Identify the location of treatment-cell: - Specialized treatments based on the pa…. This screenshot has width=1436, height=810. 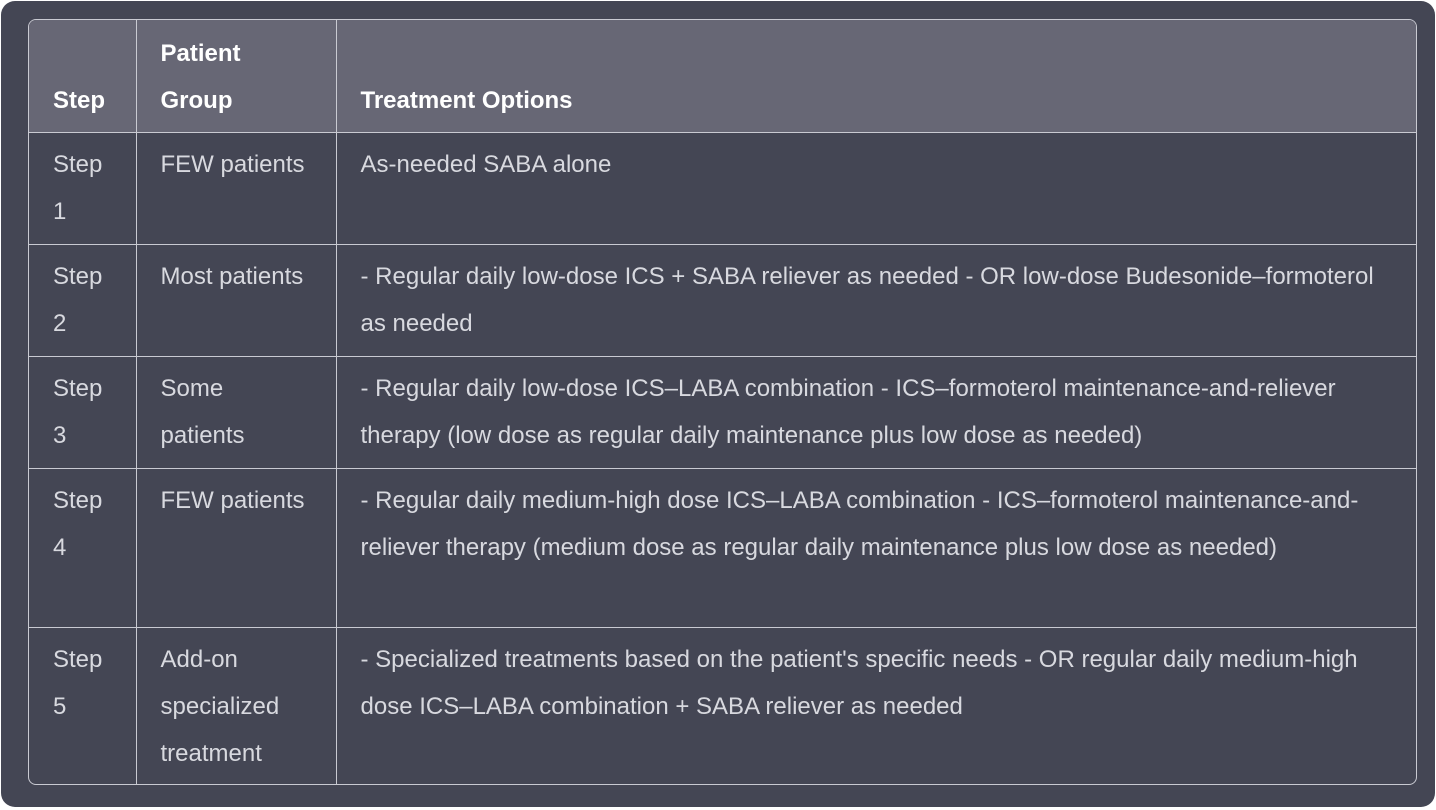
(875, 705).